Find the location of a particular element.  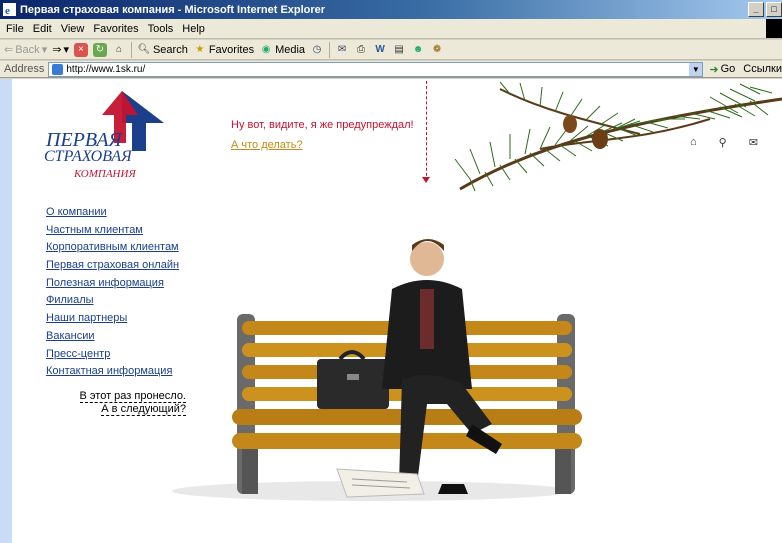

address-input: http://www.1sk.ru/ ▼ is located at coordinates (376, 69).